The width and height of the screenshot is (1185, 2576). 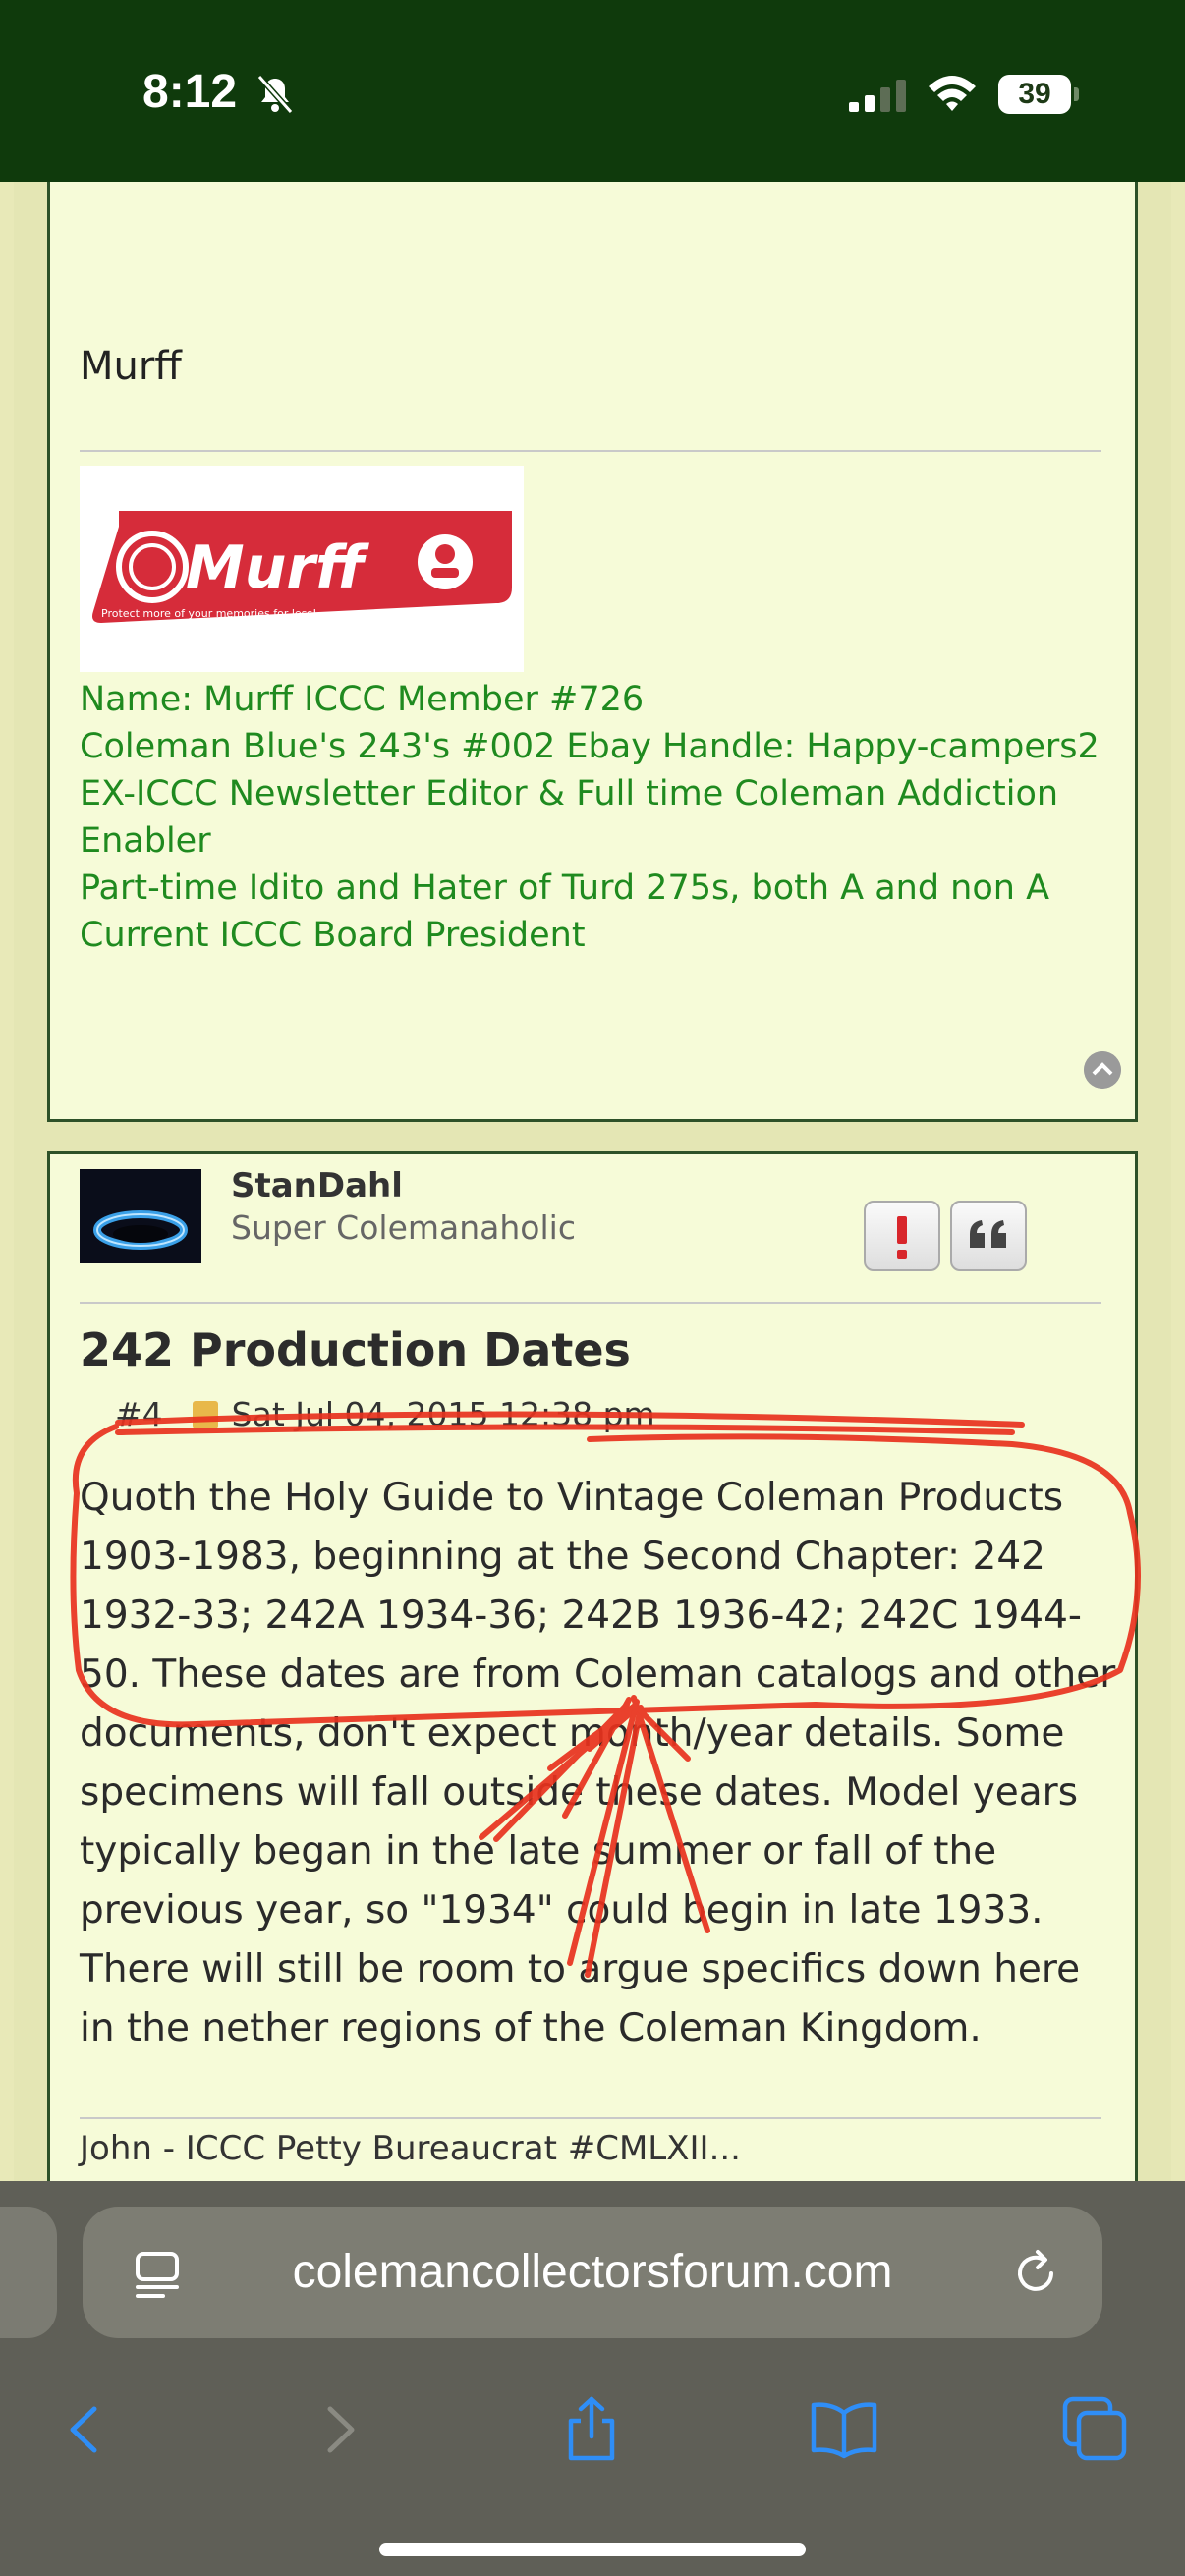 I want to click on home-indicator, so click(x=592, y=2549).